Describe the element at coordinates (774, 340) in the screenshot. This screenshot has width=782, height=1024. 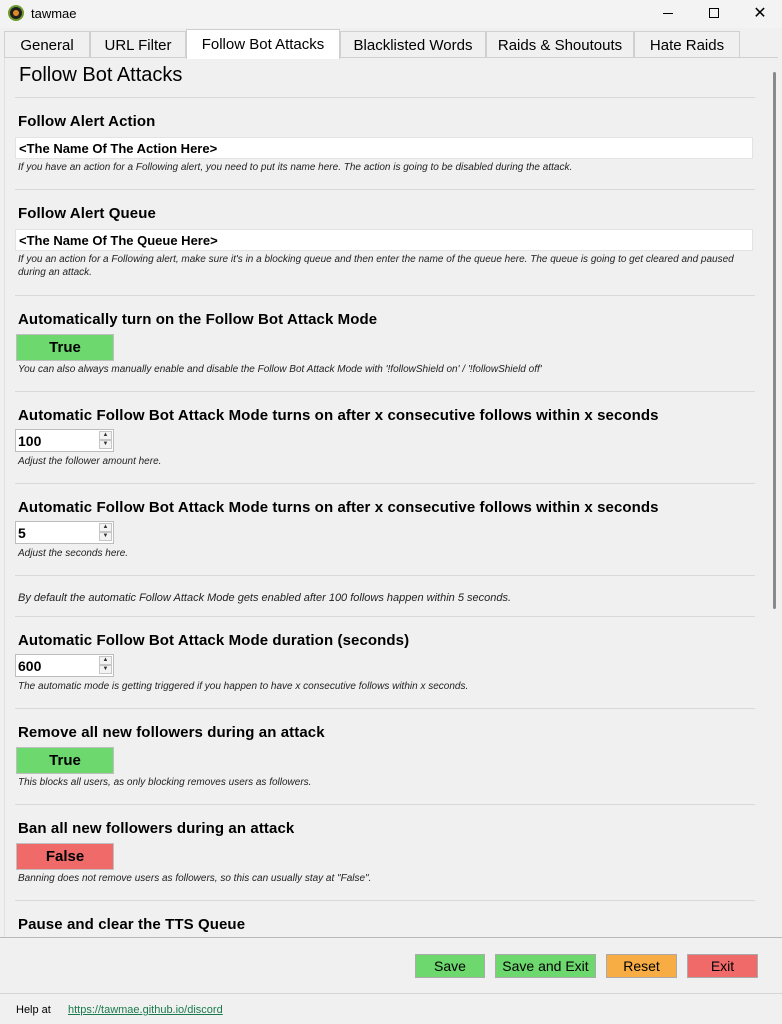
I see `scrollbar` at that location.